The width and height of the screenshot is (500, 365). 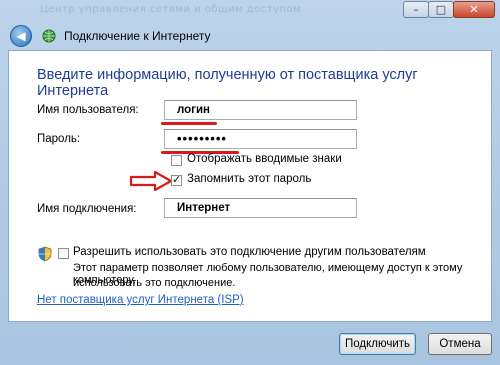 I want to click on username-red-underline, so click(x=189, y=123).